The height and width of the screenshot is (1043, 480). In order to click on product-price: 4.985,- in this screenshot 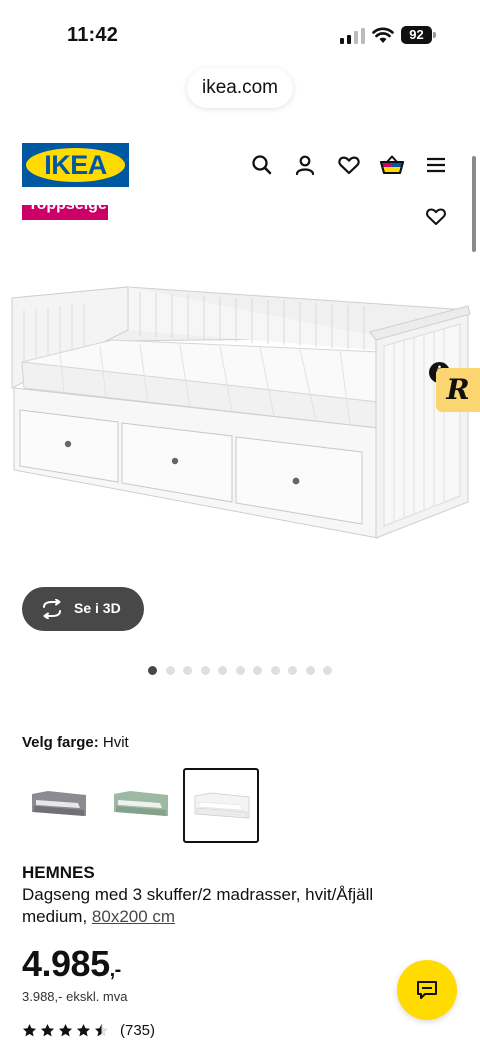, I will do `click(72, 963)`.